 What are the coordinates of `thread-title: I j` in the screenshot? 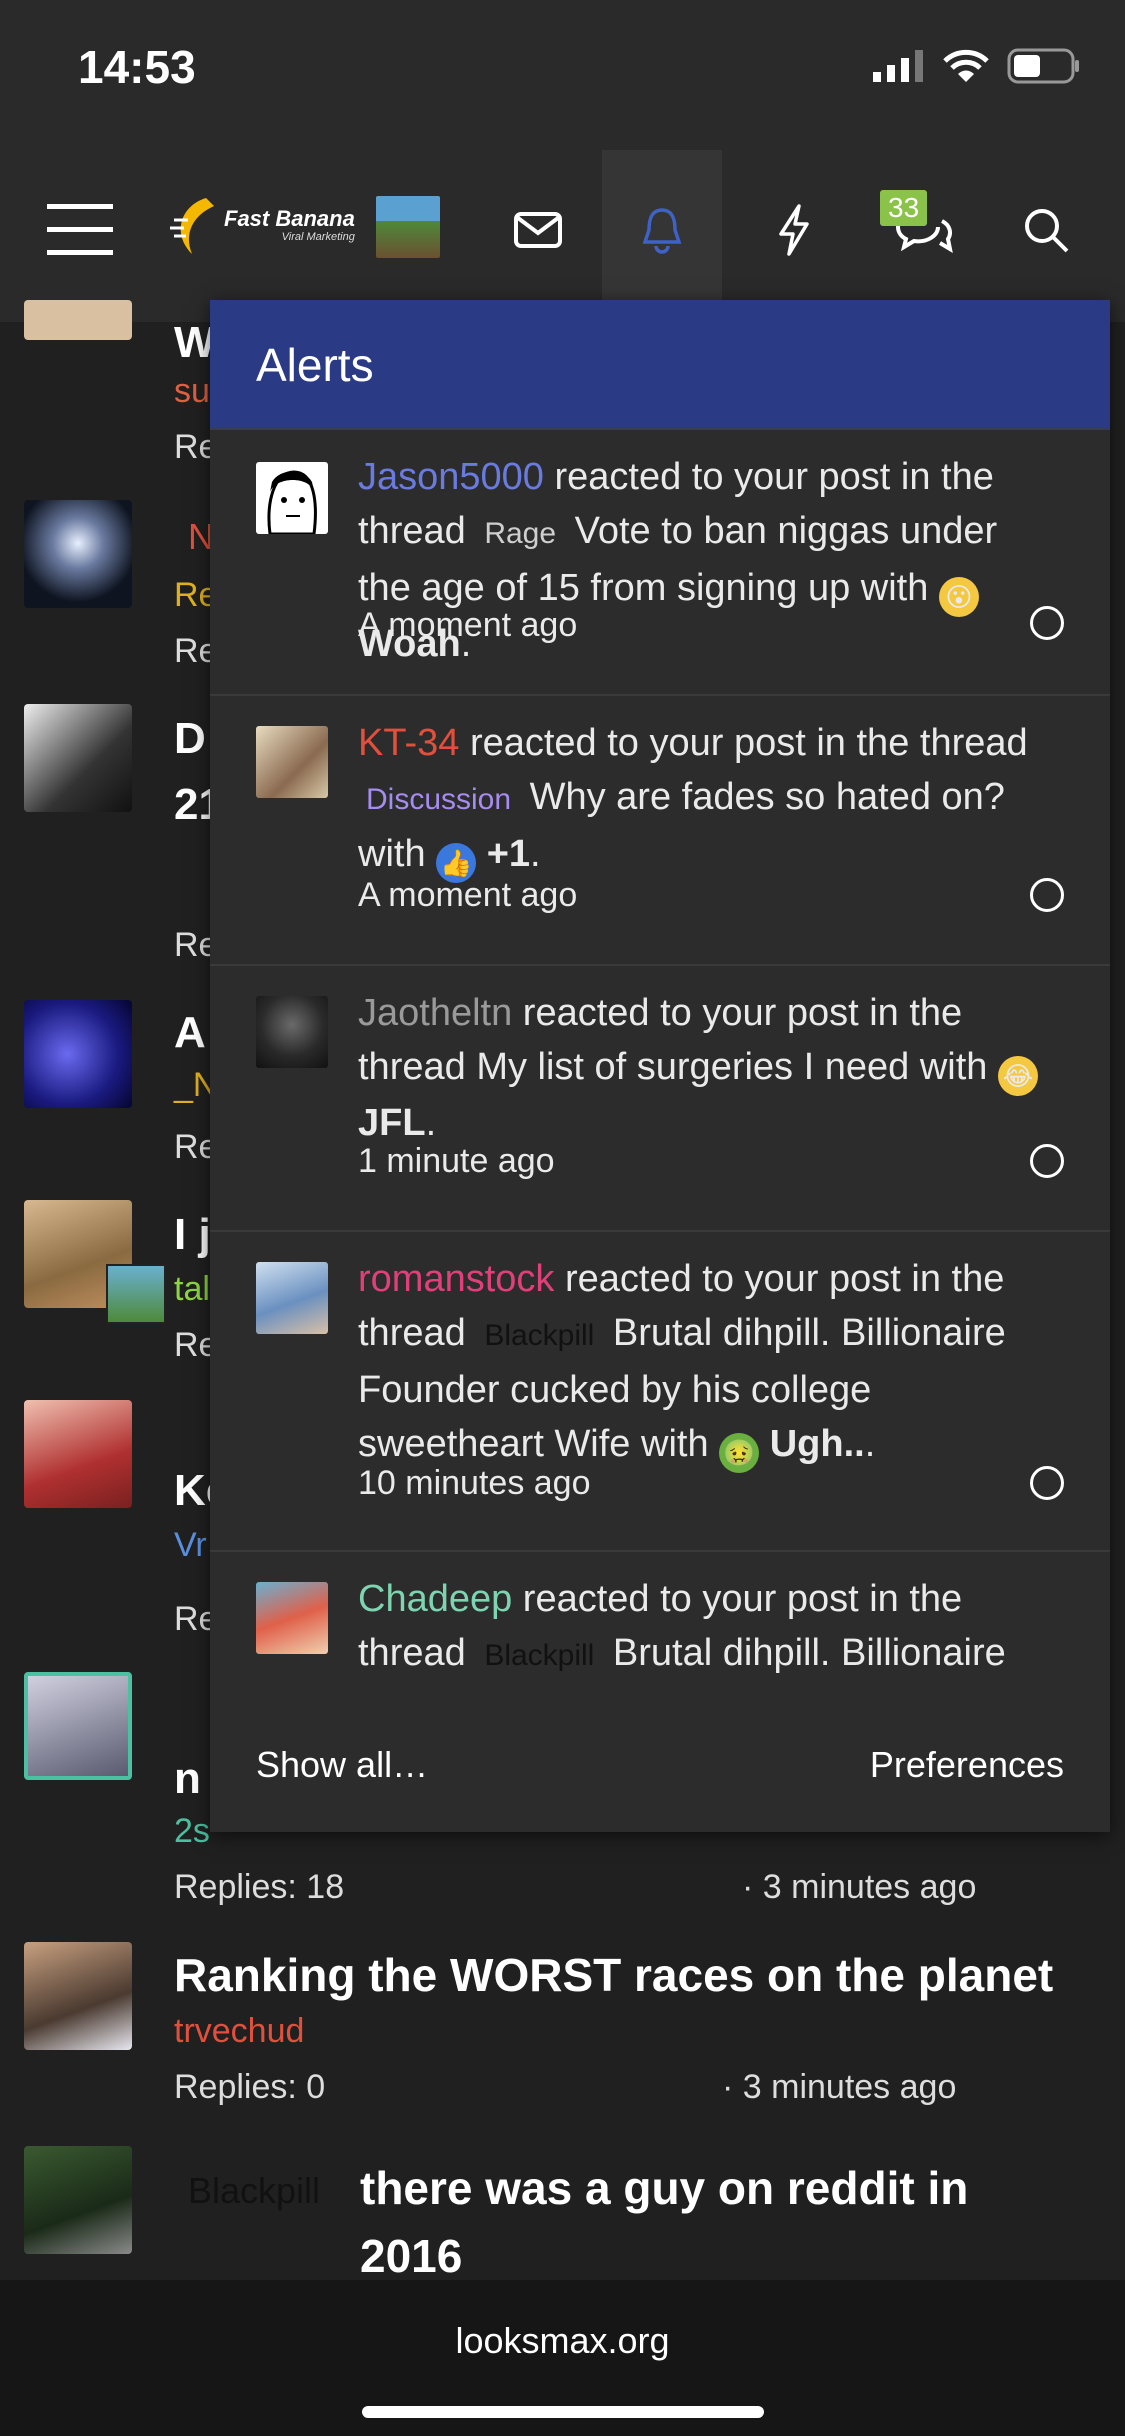 It's located at (192, 1234).